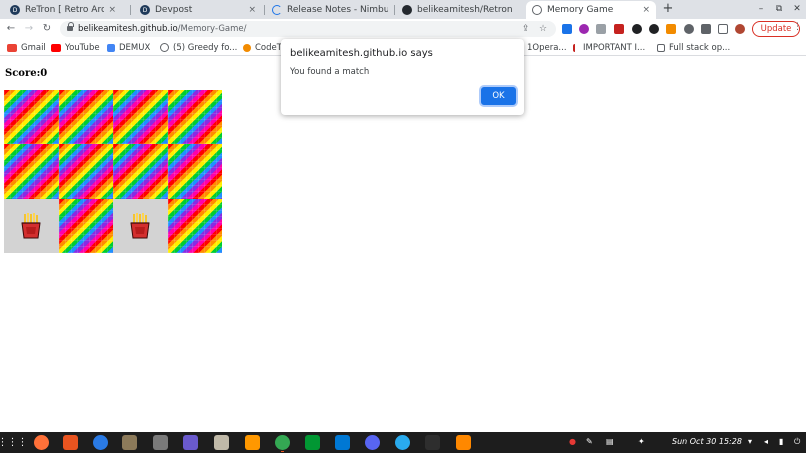 The image size is (806, 453). I want to click on reload-button: ↻, so click(47, 29).